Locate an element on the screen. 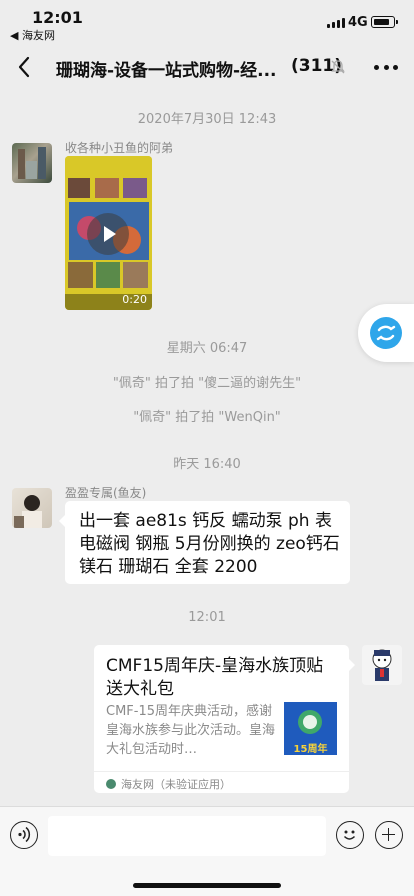 The image size is (414, 896). more-actions-plus-icon is located at coordinates (389, 835).